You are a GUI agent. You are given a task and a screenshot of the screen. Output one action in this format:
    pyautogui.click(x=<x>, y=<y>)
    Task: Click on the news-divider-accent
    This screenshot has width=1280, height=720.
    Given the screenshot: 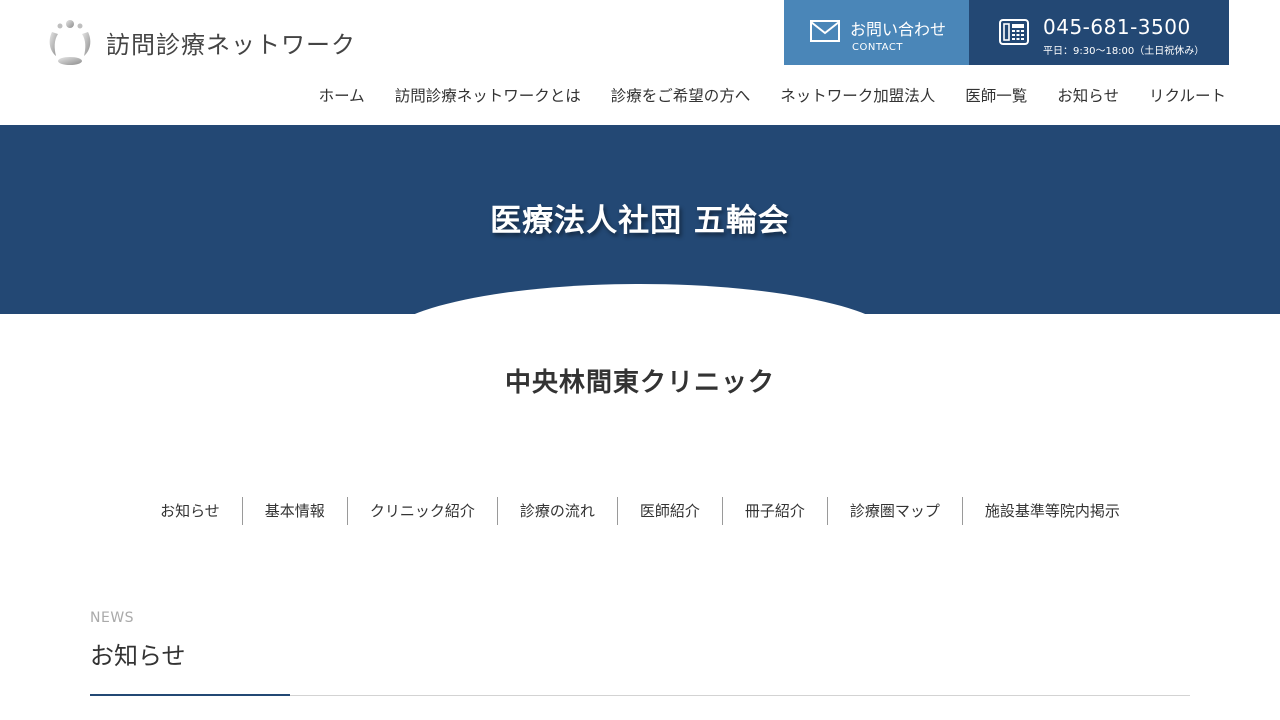 What is the action you would take?
    pyautogui.click(x=190, y=695)
    